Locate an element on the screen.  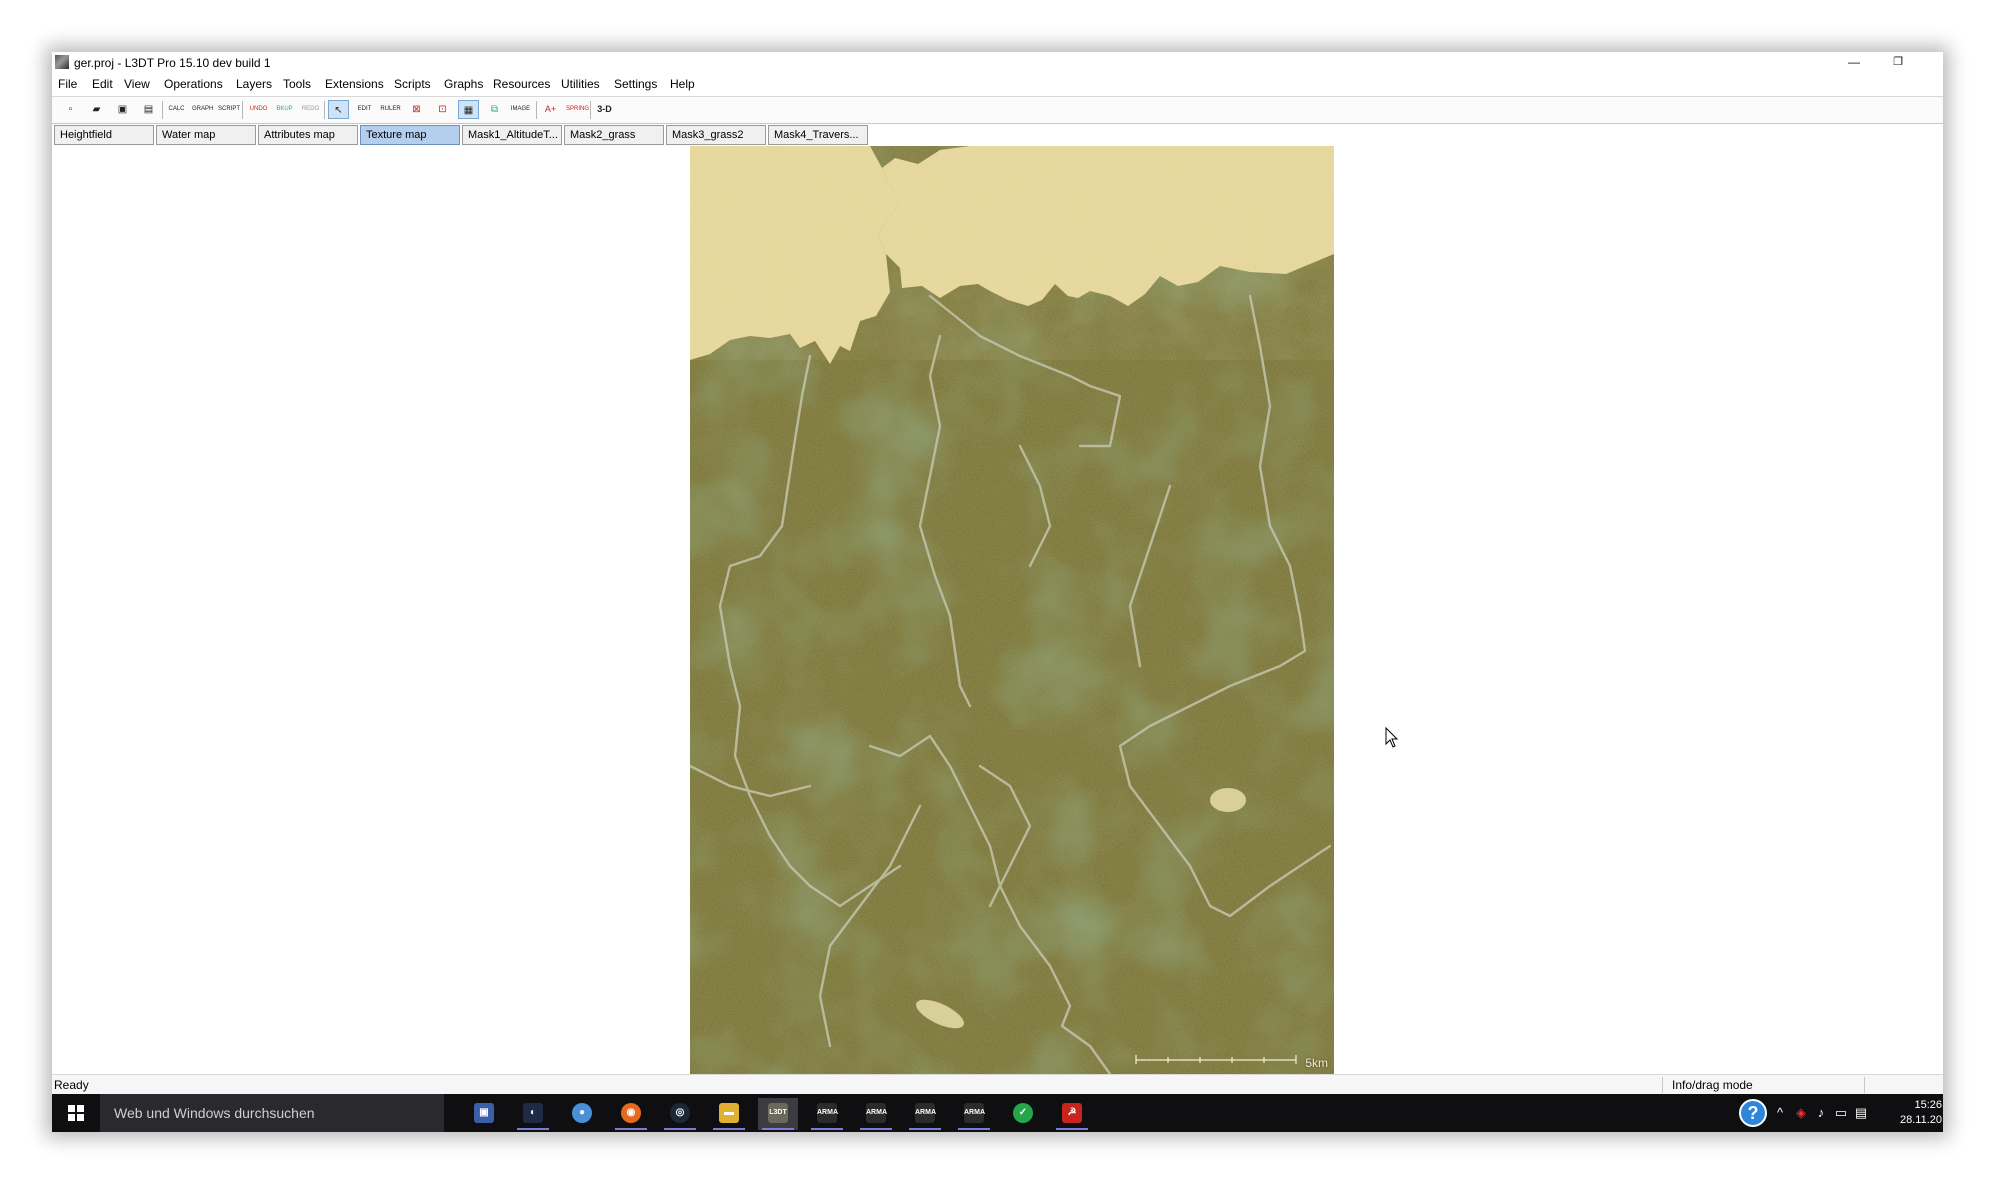
tray-chevron-icon: ^ is located at coordinates (1780, 1113).